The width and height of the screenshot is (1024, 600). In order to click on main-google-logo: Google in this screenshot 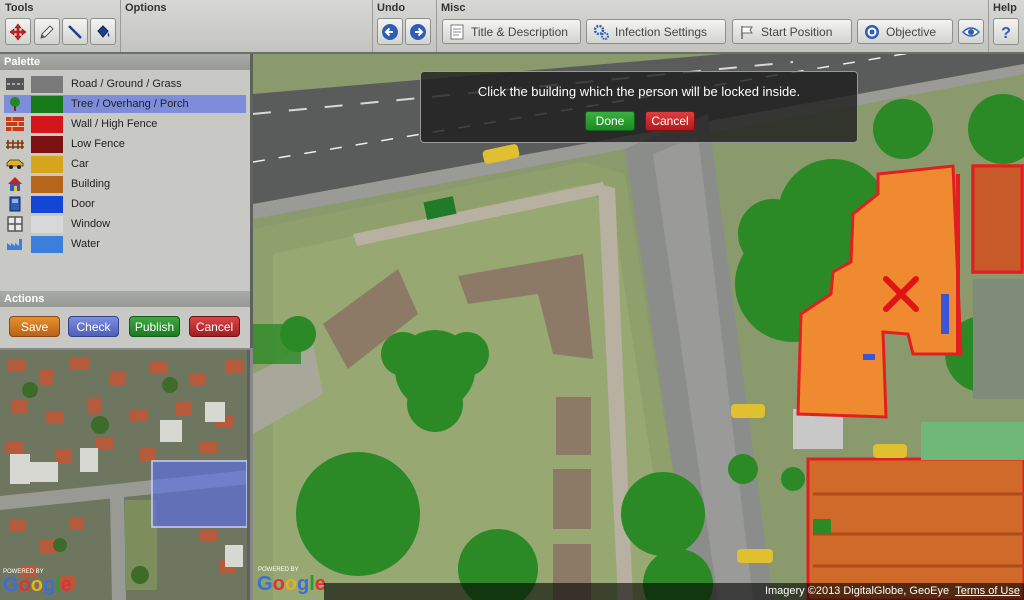, I will do `click(291, 584)`.